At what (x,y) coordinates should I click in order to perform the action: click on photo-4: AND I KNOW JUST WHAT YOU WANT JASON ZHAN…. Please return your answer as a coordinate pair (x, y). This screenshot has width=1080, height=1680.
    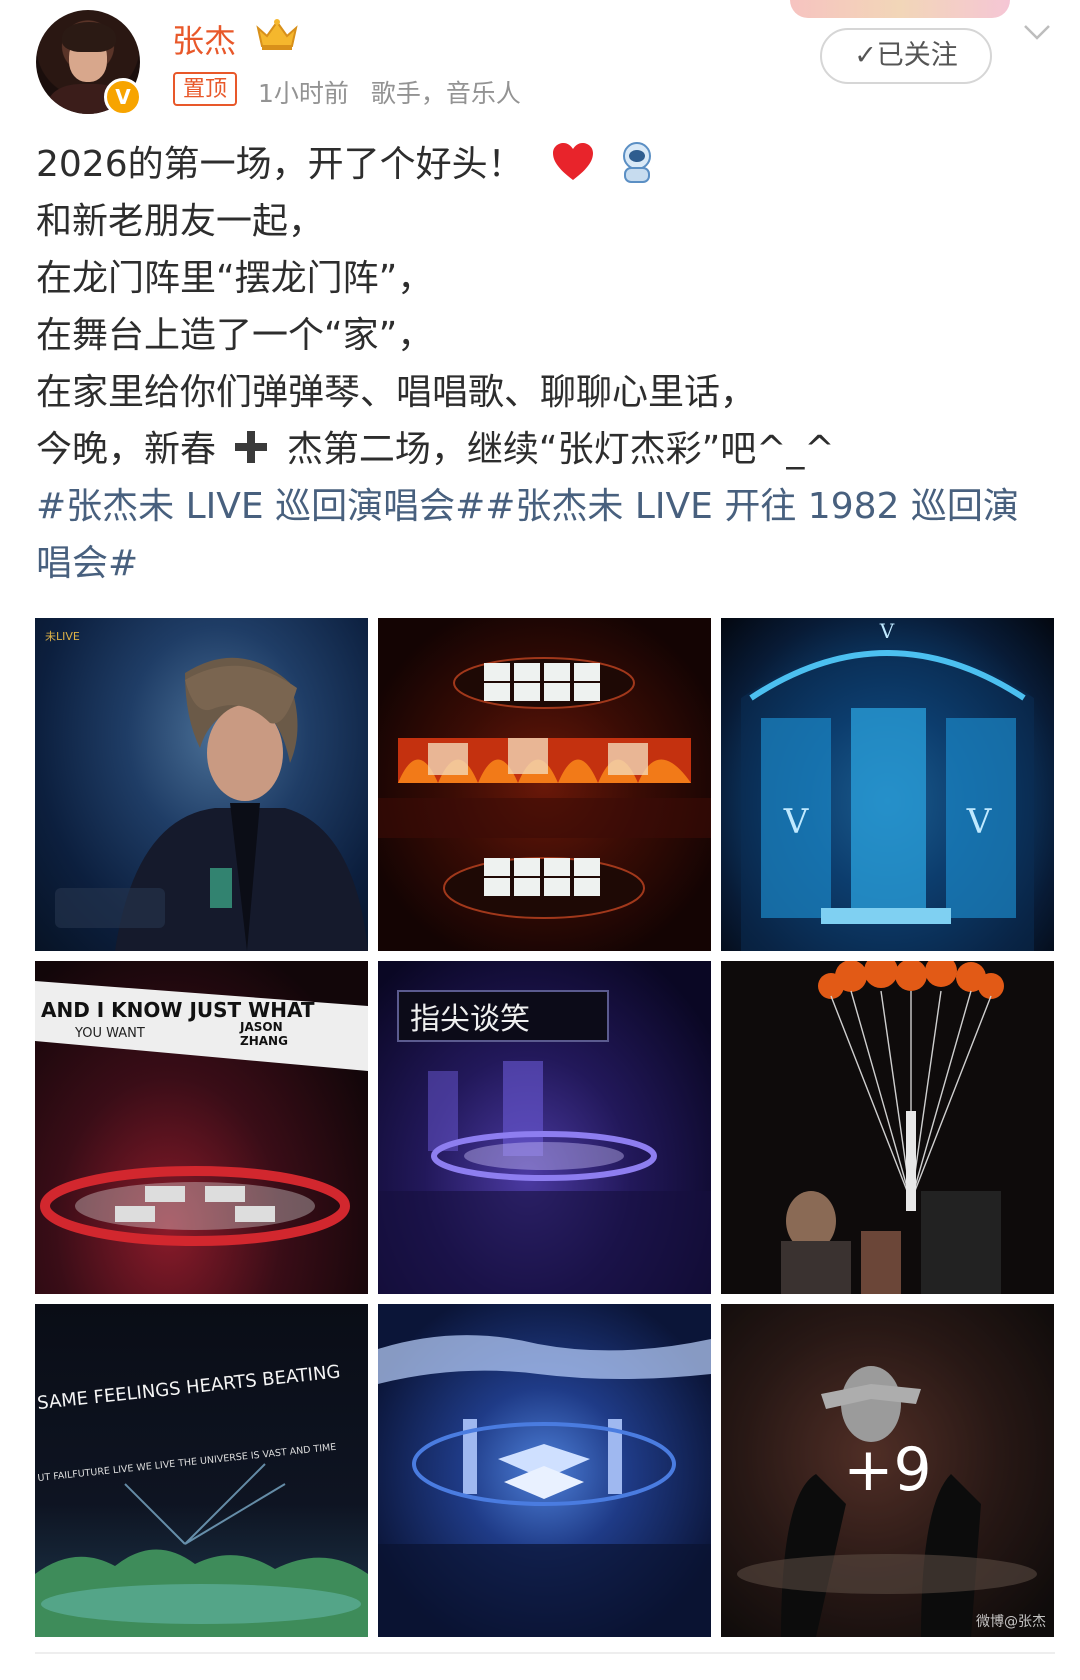
    Looking at the image, I should click on (201, 1127).